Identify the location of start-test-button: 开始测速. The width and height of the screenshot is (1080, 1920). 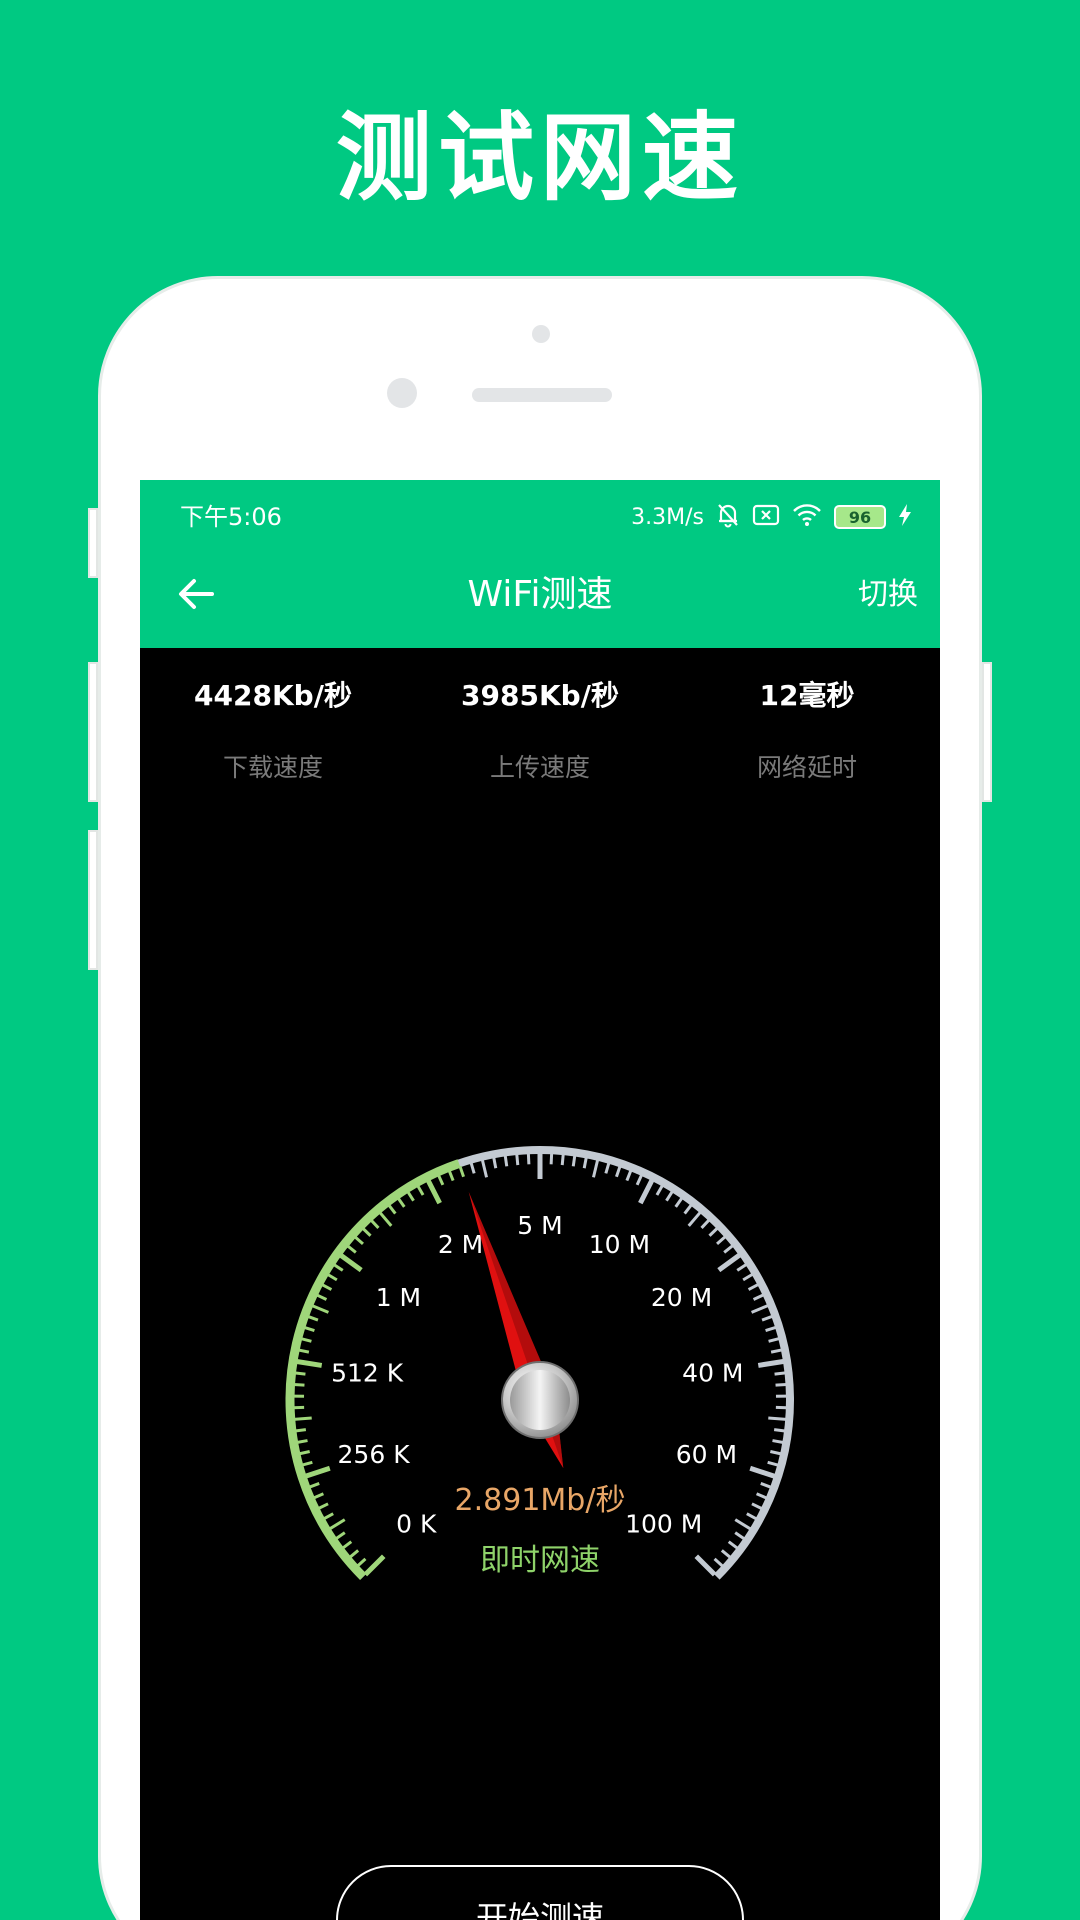
(540, 1892).